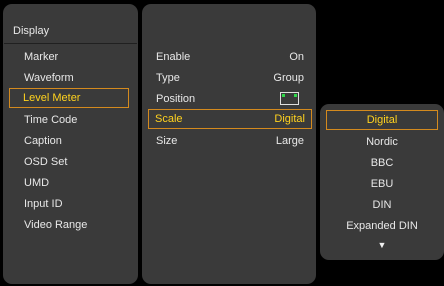 The width and height of the screenshot is (444, 286). Describe the element at coordinates (176, 99) in the screenshot. I see `setting-label: Position` at that location.